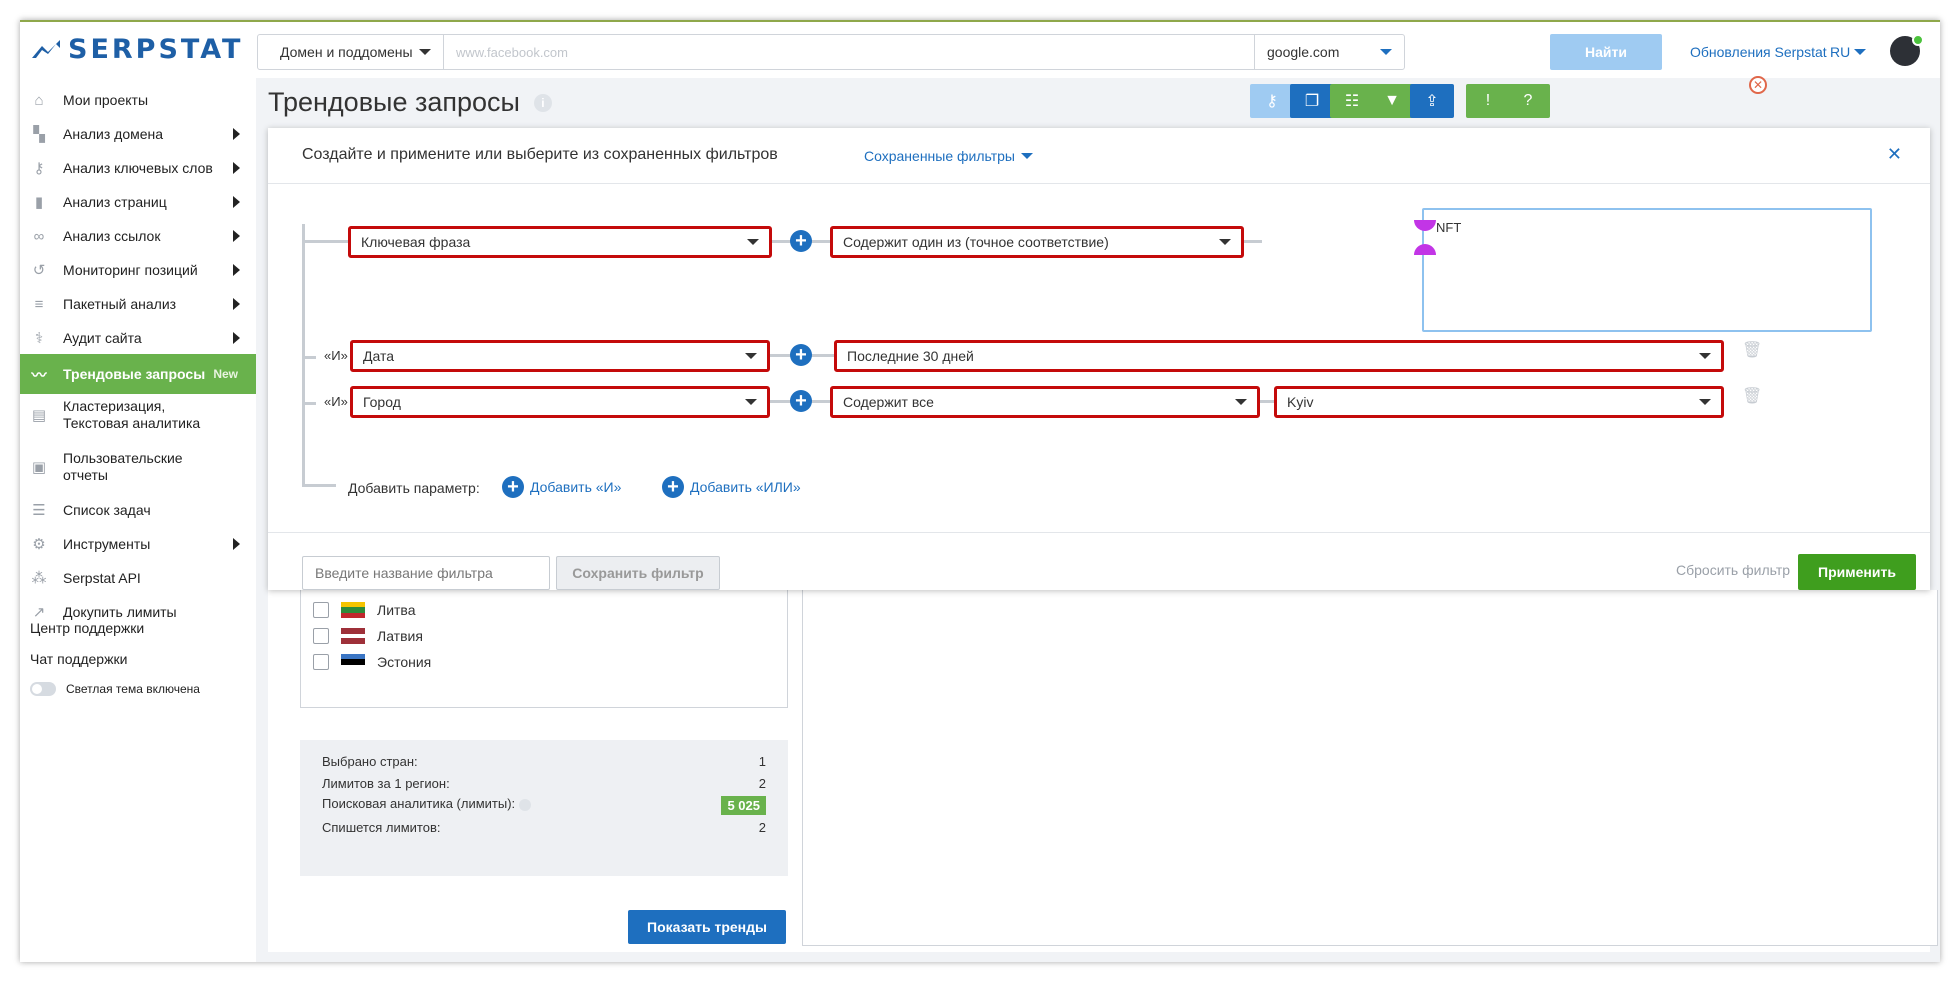 The width and height of the screenshot is (1960, 982). Describe the element at coordinates (1606, 52) in the screenshot. I see `find-button: Найти` at that location.